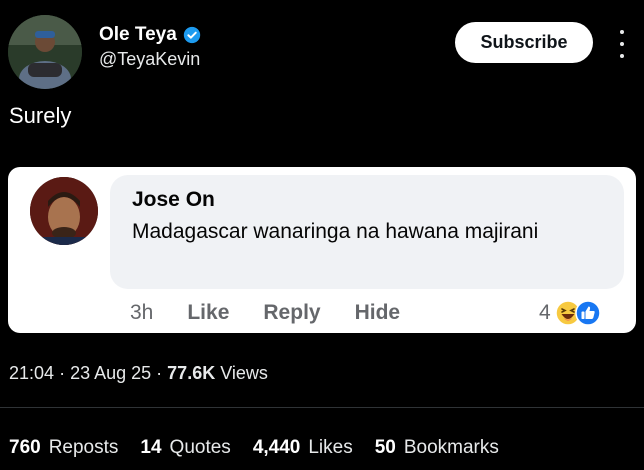 This screenshot has height=470, width=644. What do you see at coordinates (40, 115) in the screenshot?
I see `post-text: Surely` at bounding box center [40, 115].